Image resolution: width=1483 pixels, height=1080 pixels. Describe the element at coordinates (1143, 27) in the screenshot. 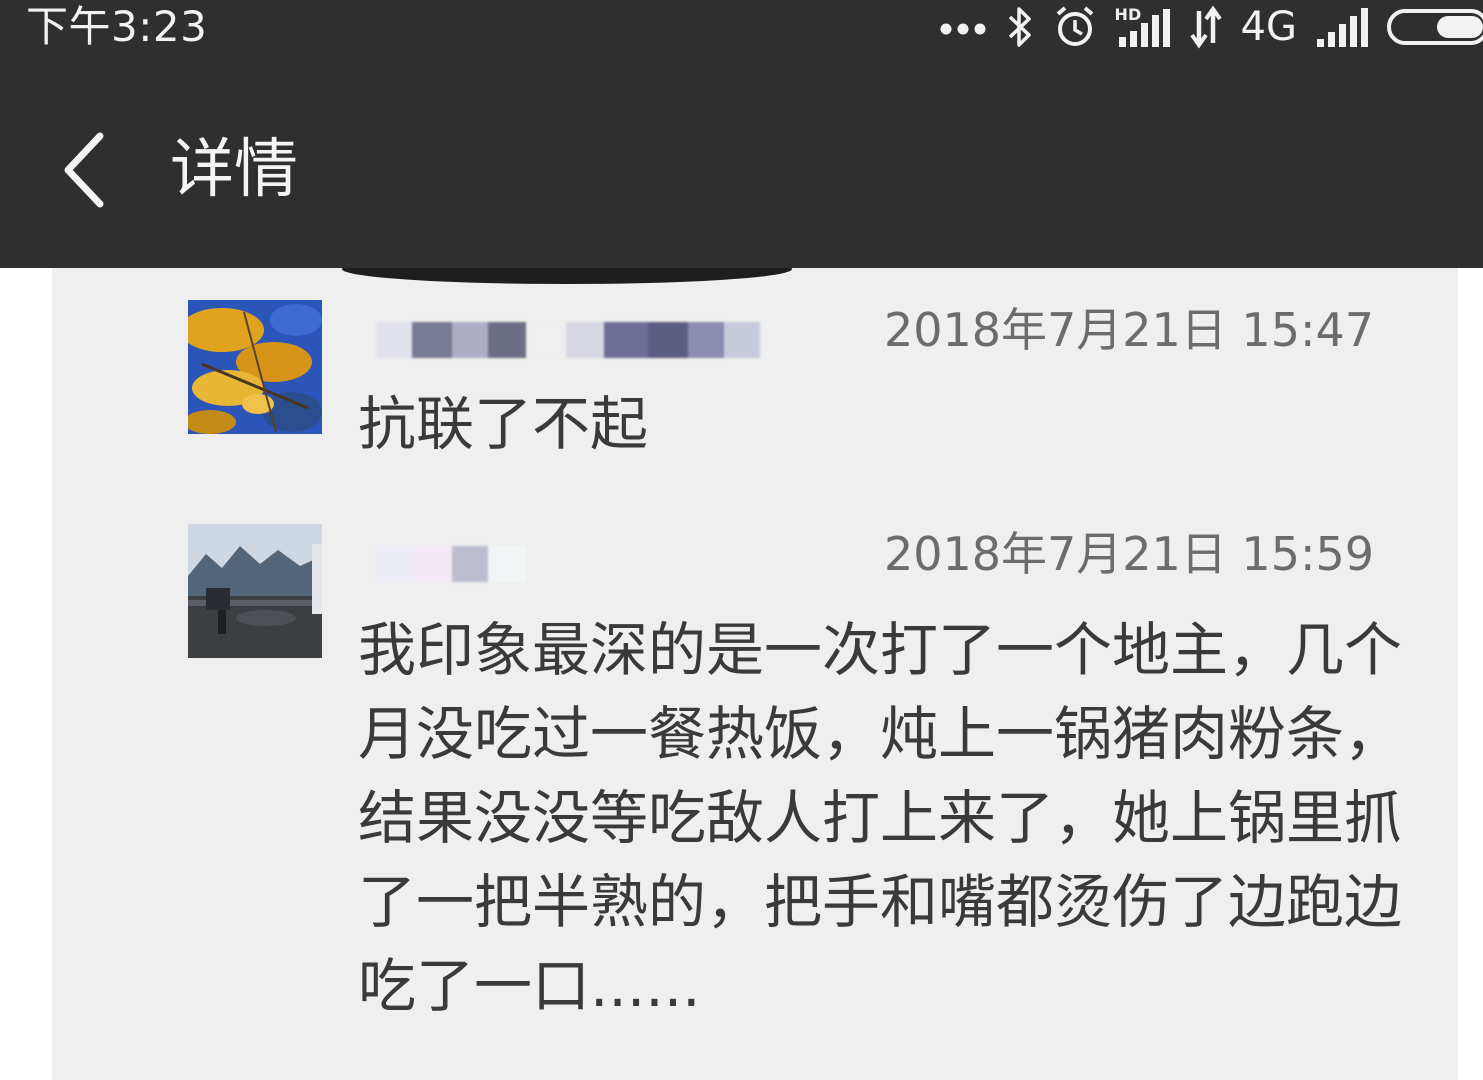

I see `hd-signal-icon: HD` at that location.